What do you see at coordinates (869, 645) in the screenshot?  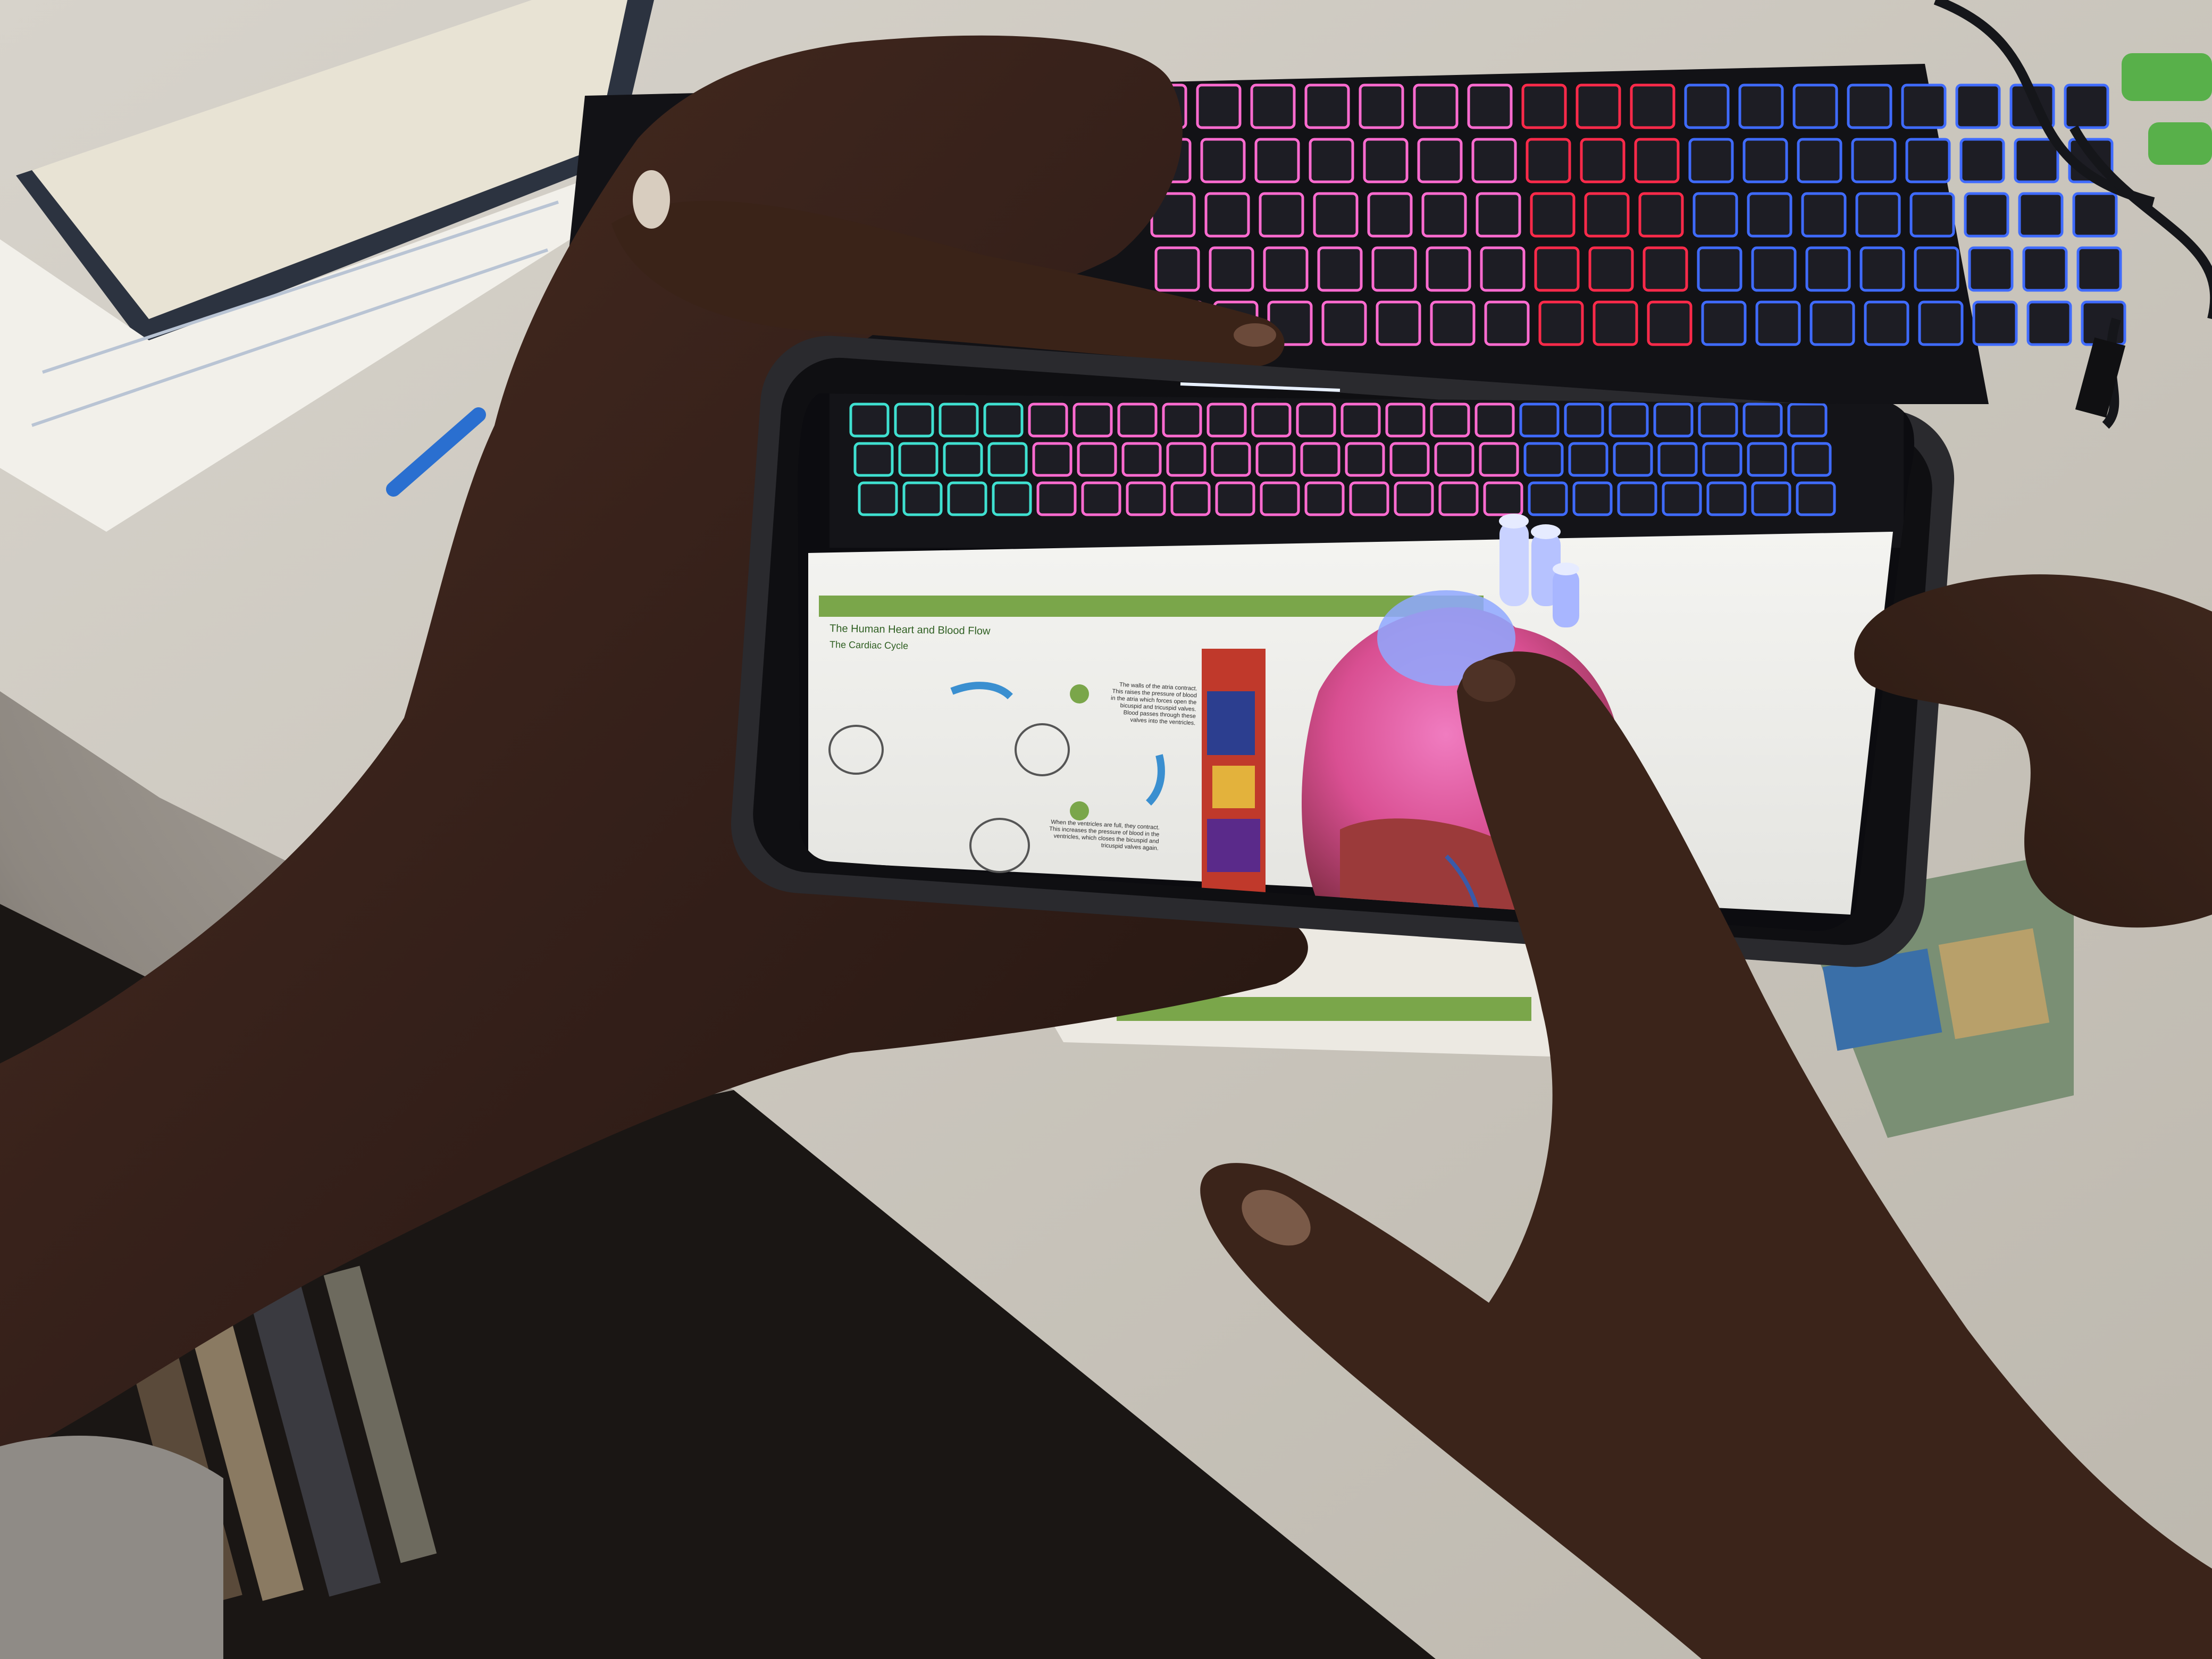 I see `doc-section-title: The Cardiac Cycle` at bounding box center [869, 645].